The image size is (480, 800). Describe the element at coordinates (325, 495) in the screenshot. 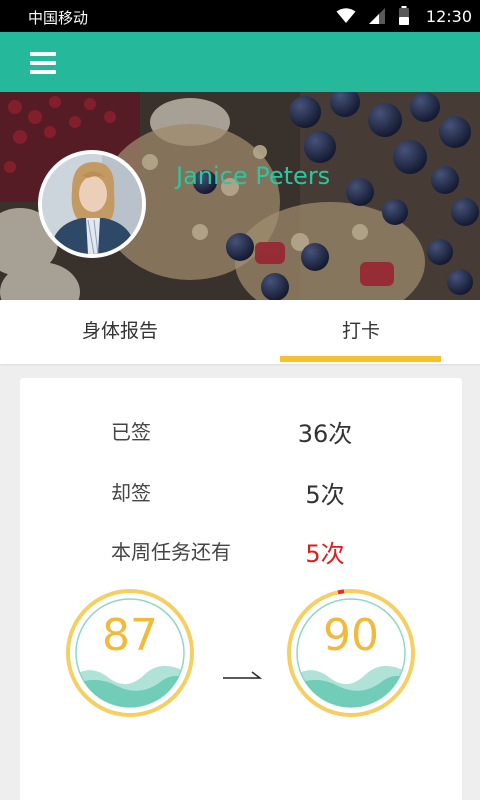

I see `missed-count: 5次` at that location.